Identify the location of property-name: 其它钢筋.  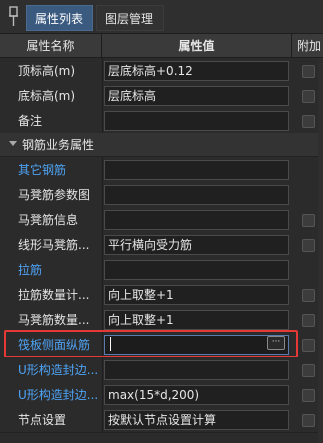
(42, 170).